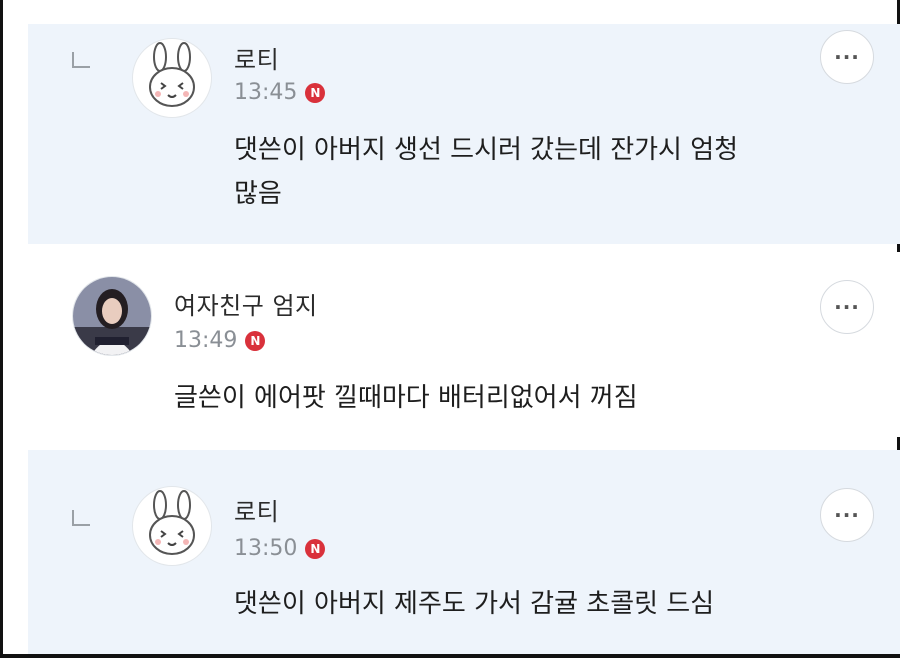  What do you see at coordinates (266, 548) in the screenshot?
I see `timestamp: 13:50` at bounding box center [266, 548].